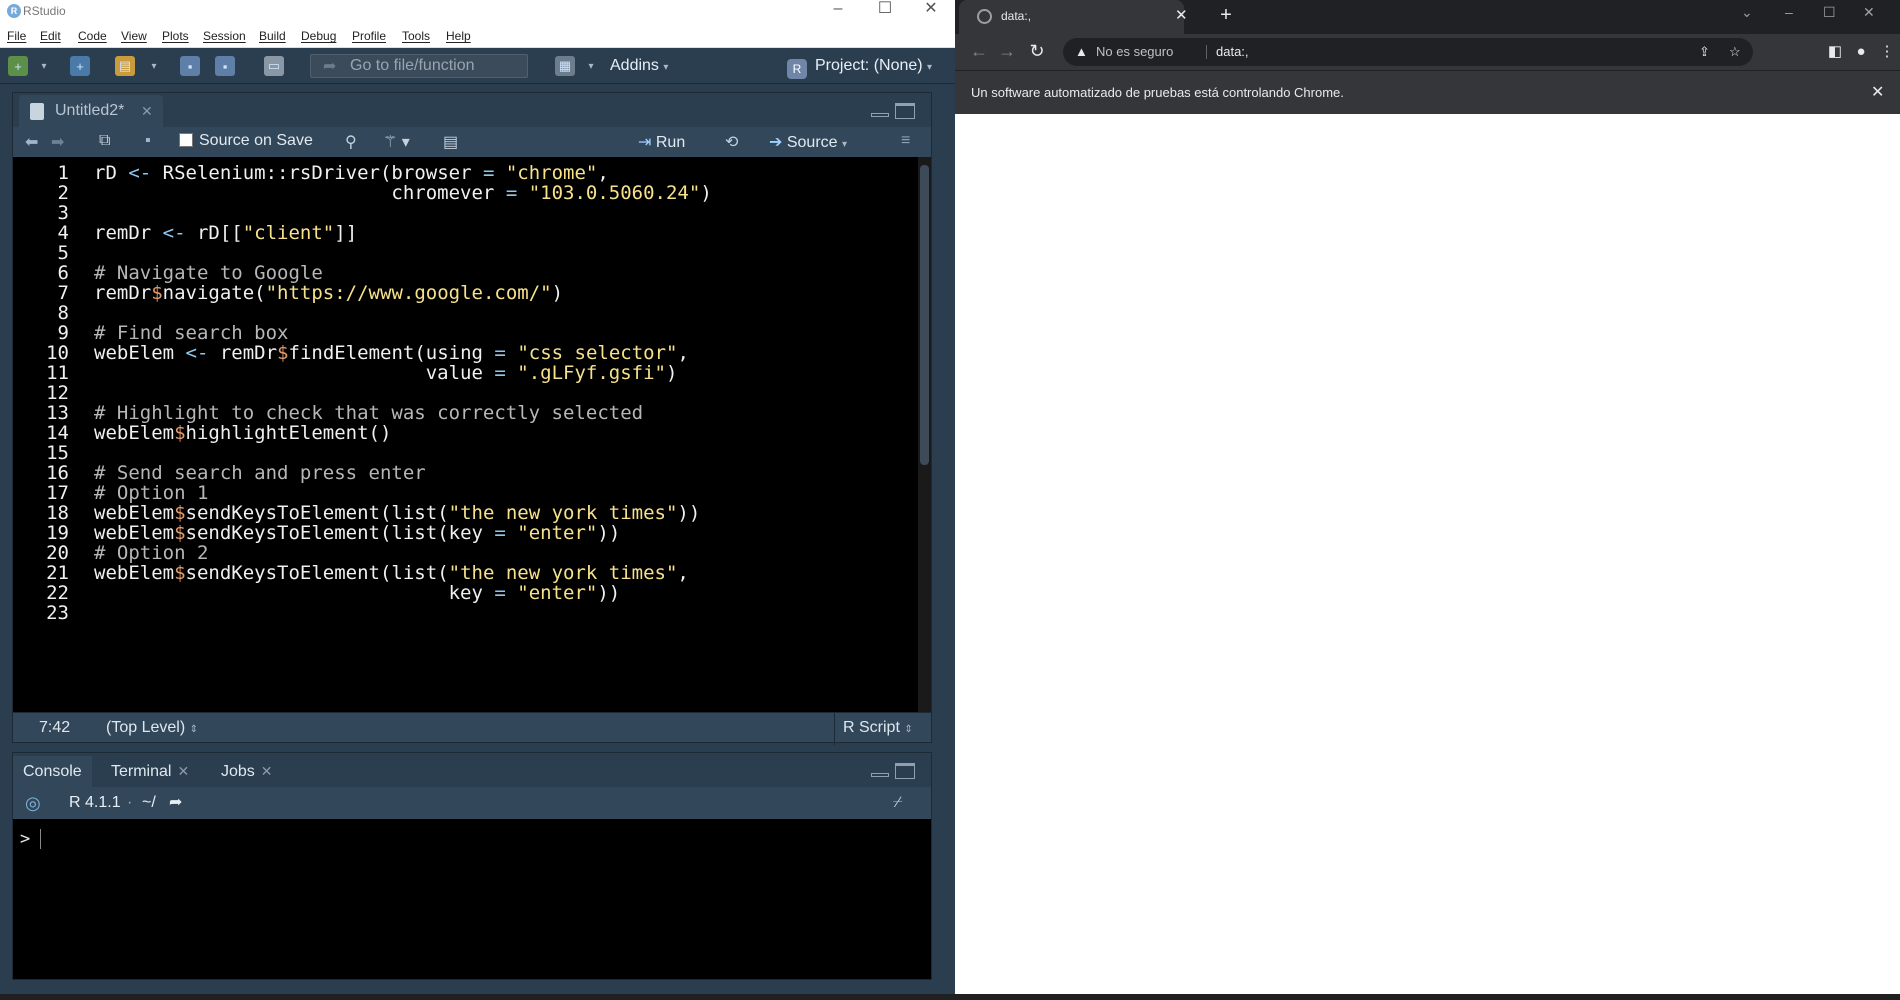 This screenshot has width=1900, height=1000. Describe the element at coordinates (808, 142) in the screenshot. I see `source-button: ➔ Source ▾` at that location.